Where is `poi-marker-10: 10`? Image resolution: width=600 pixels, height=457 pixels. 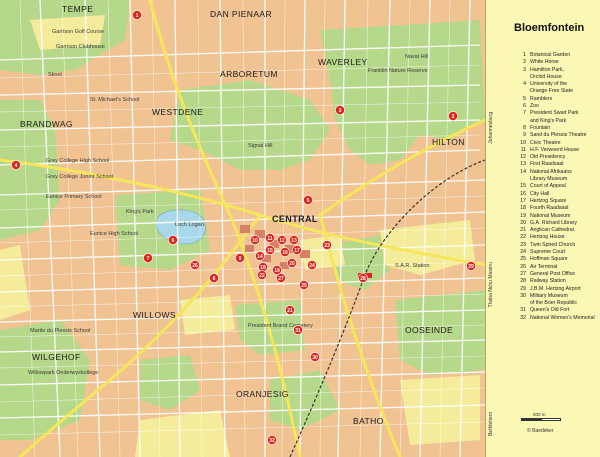 poi-marker-10: 10 is located at coordinates (255, 240).